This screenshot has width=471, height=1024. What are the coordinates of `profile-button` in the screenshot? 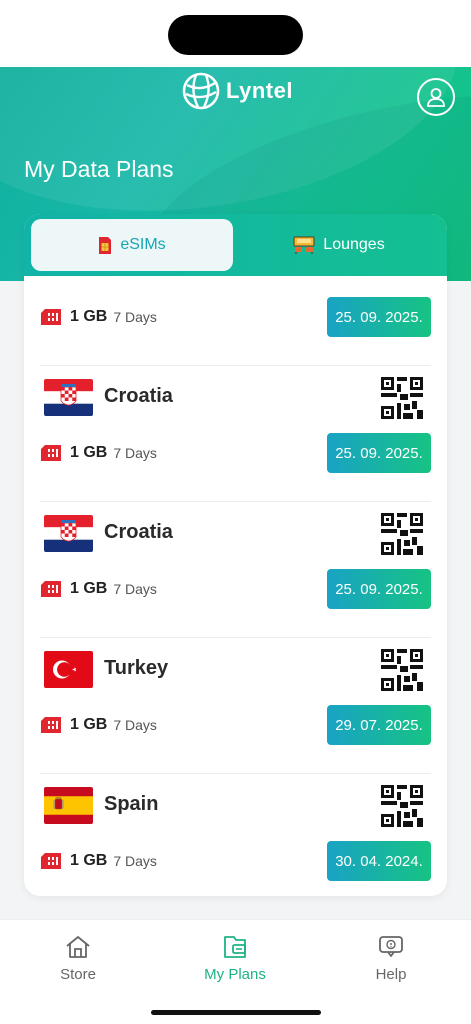 It's located at (436, 97).